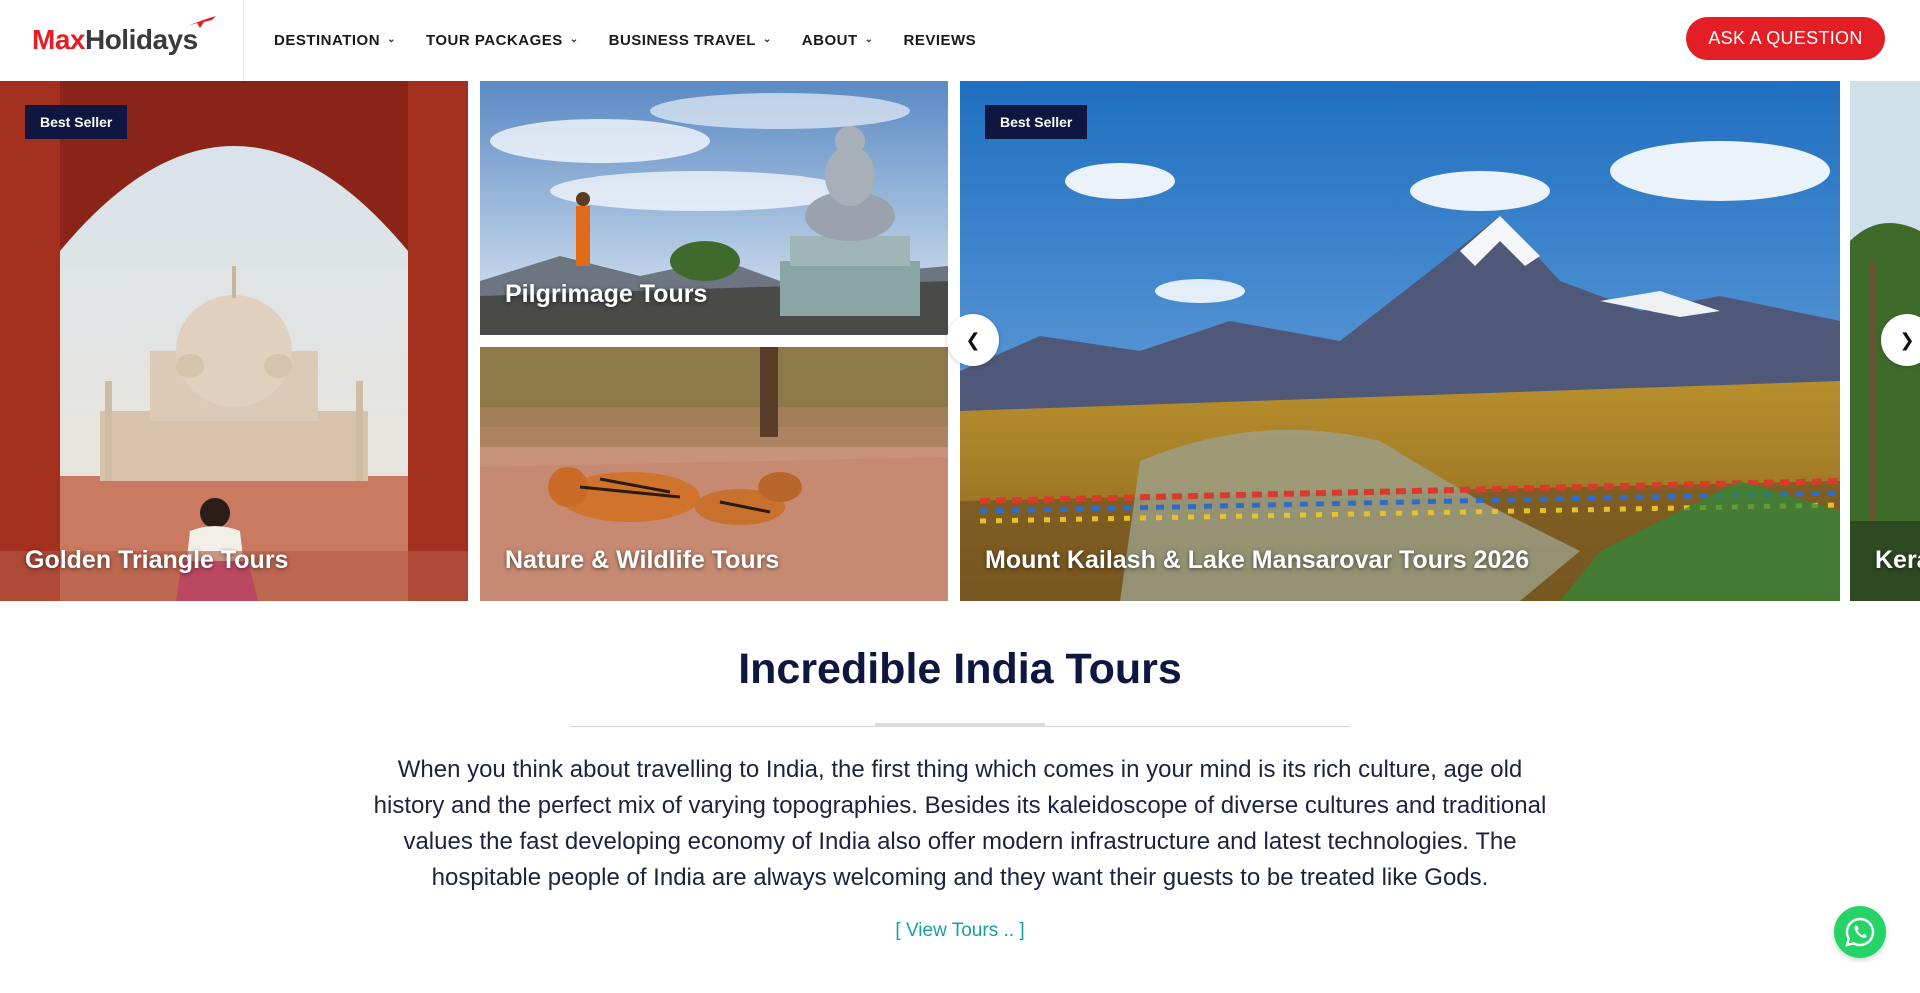 Image resolution: width=1920 pixels, height=993 pixels. Describe the element at coordinates (829, 40) in the screenshot. I see `nav-item-label: ABOUT` at that location.